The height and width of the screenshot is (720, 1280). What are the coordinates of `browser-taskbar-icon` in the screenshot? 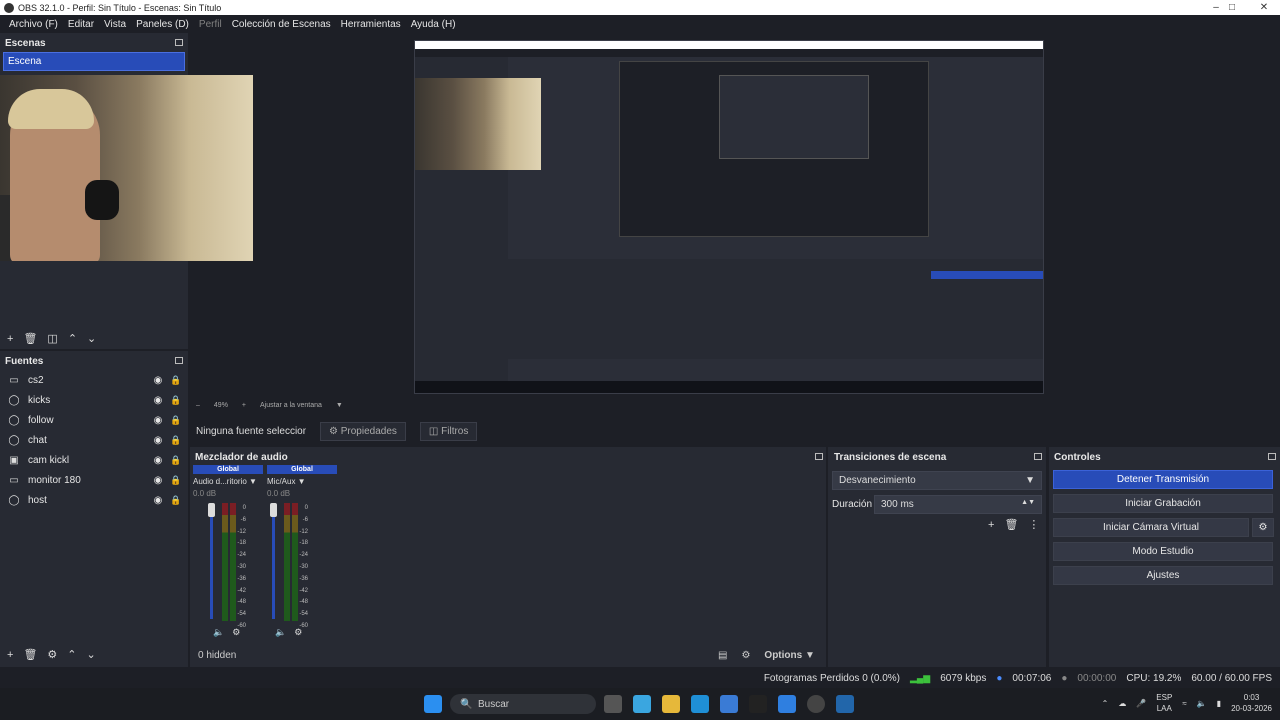 It's located at (845, 704).